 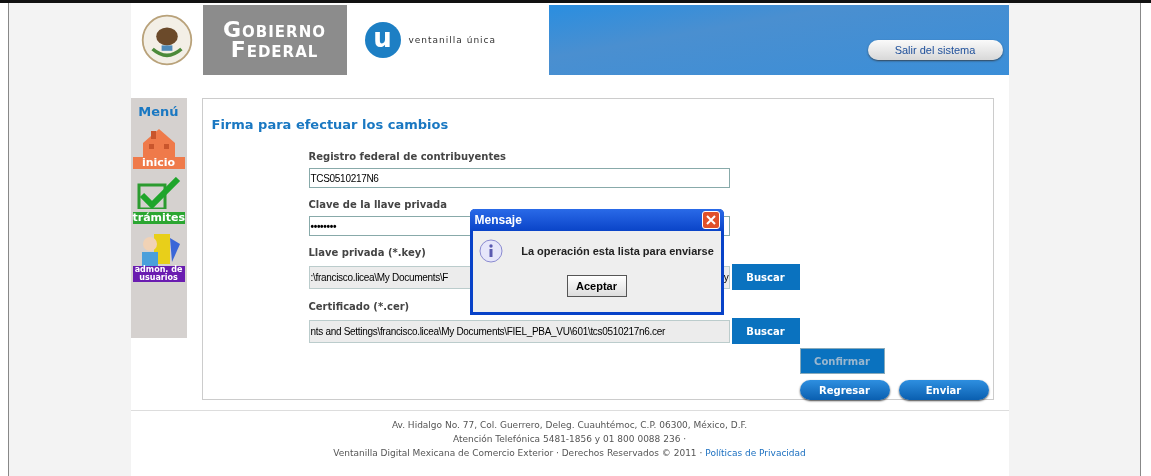 What do you see at coordinates (166, 40) in the screenshot?
I see `national-seal-icon` at bounding box center [166, 40].